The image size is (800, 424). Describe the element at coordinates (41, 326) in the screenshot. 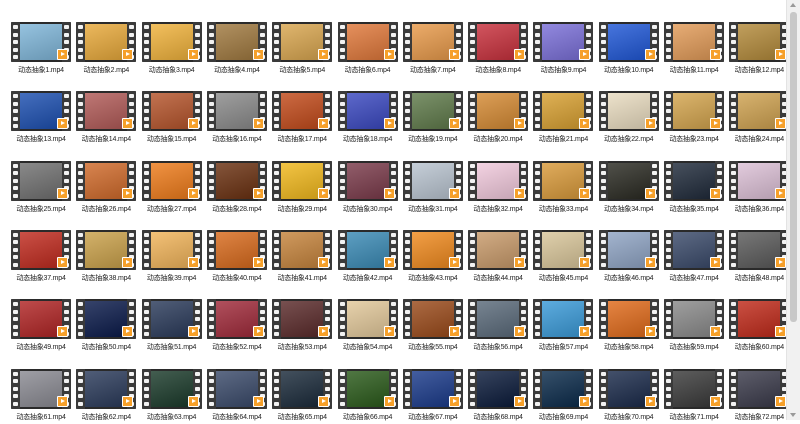

I see `file-item: 动态抽象49.mp4` at that location.